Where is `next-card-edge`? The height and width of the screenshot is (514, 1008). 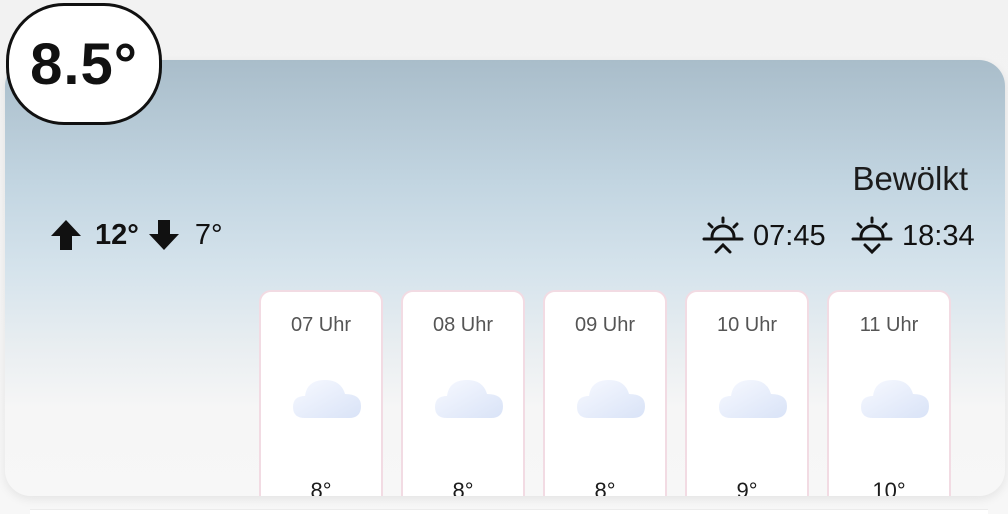
next-card-edge is located at coordinates (509, 511).